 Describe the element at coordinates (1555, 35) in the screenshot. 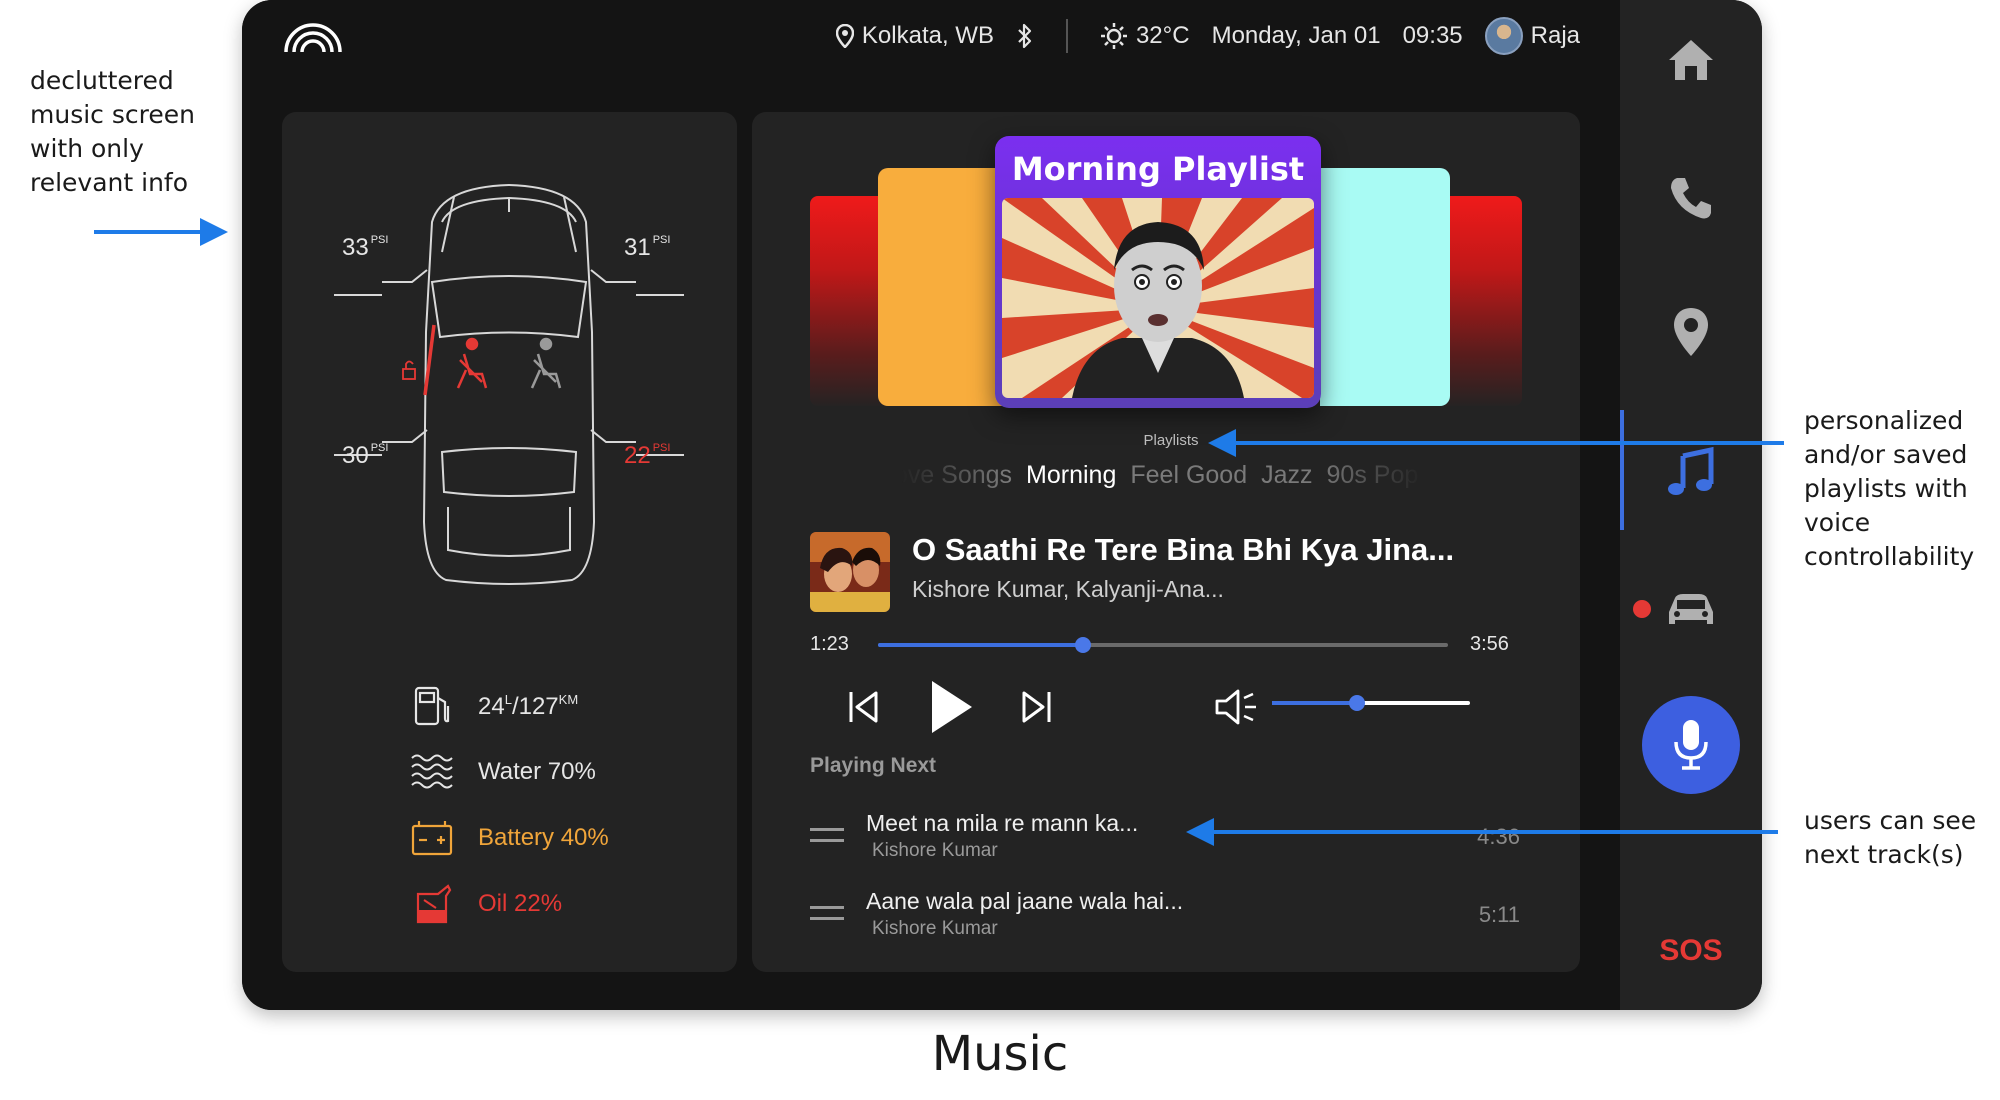

I see `user-name: Raja` at that location.